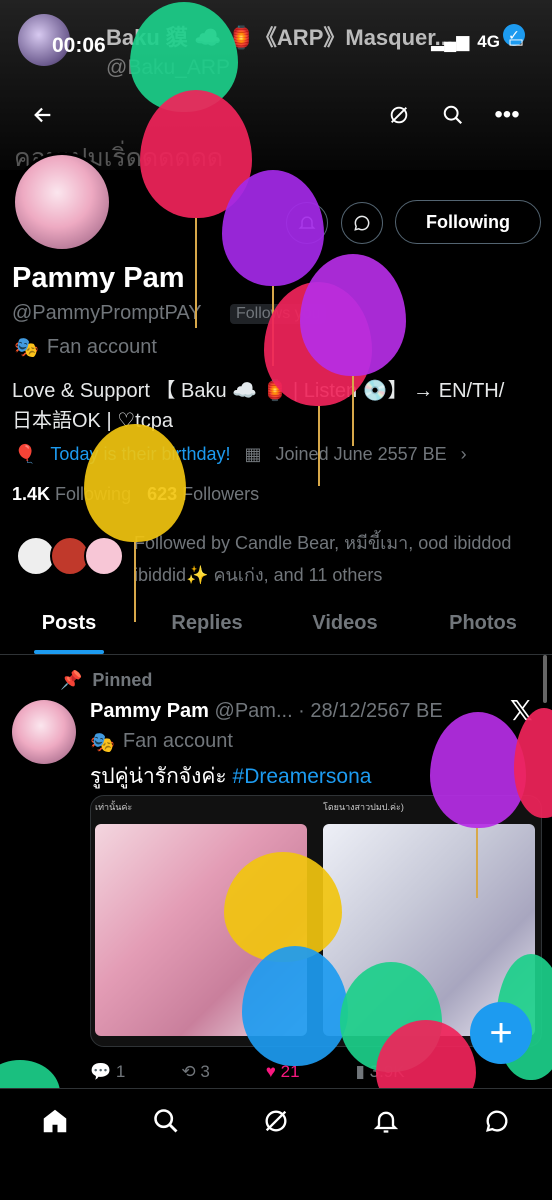 The height and width of the screenshot is (1200, 552). I want to click on calendar-icon: ▦, so click(253, 454).